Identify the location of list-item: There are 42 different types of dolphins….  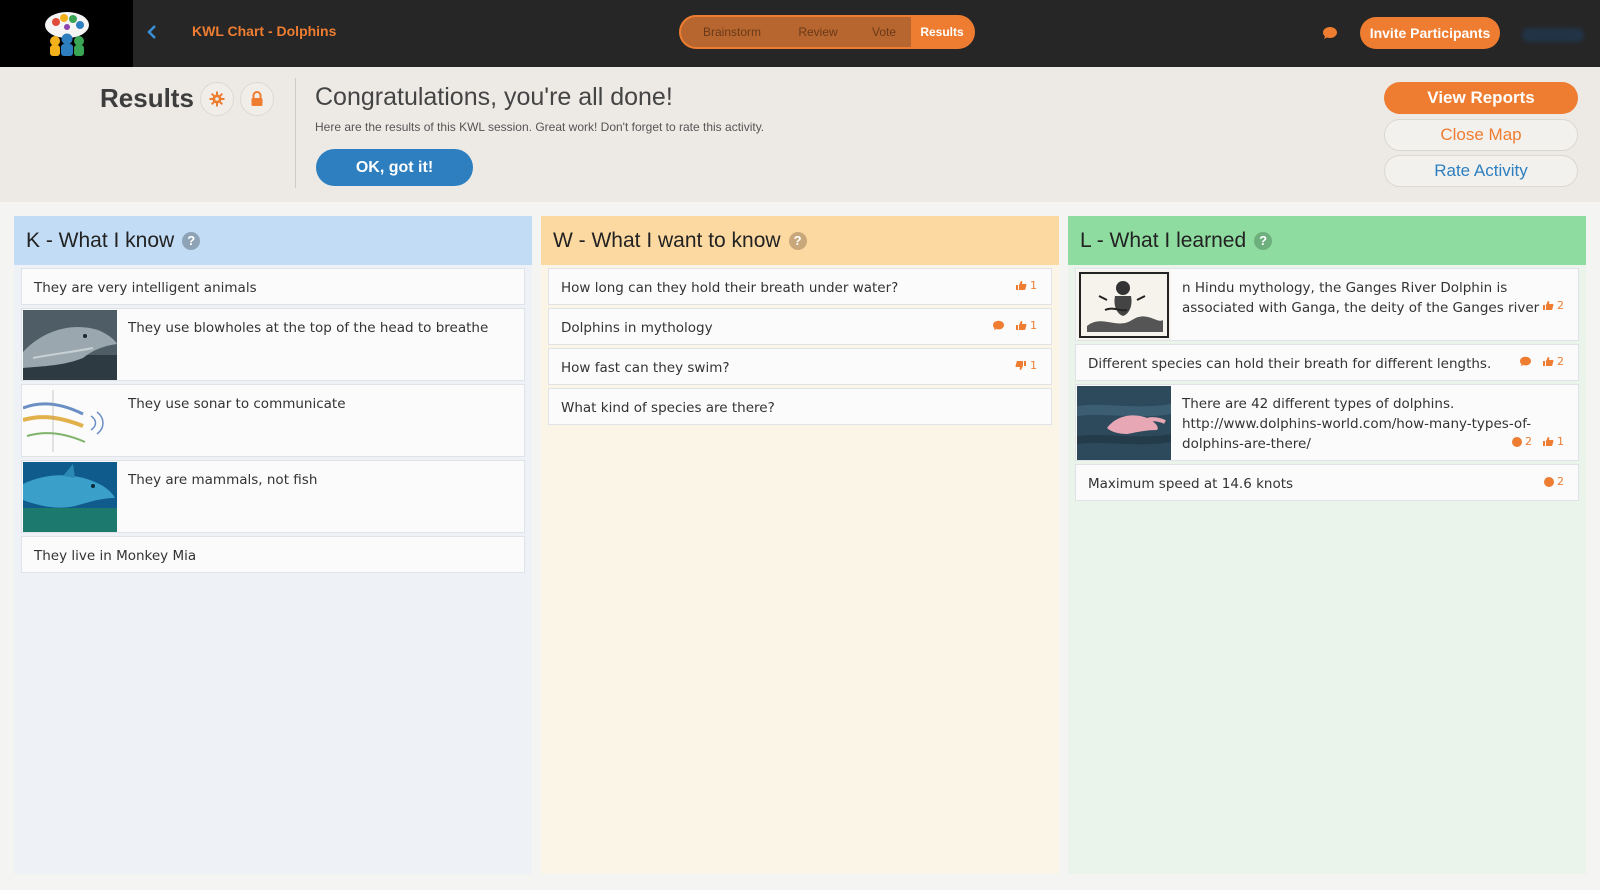
(1327, 422).